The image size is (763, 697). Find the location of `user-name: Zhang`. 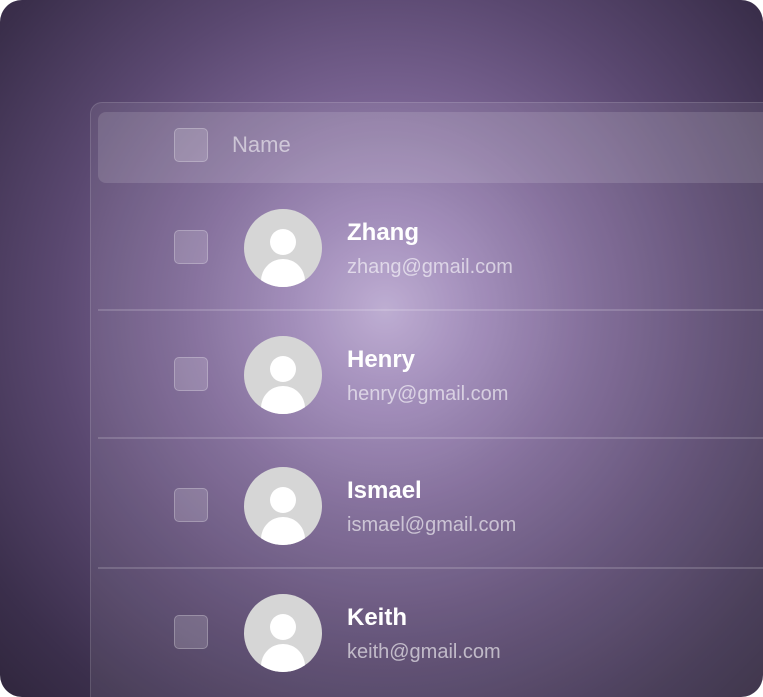

user-name: Zhang is located at coordinates (383, 232).